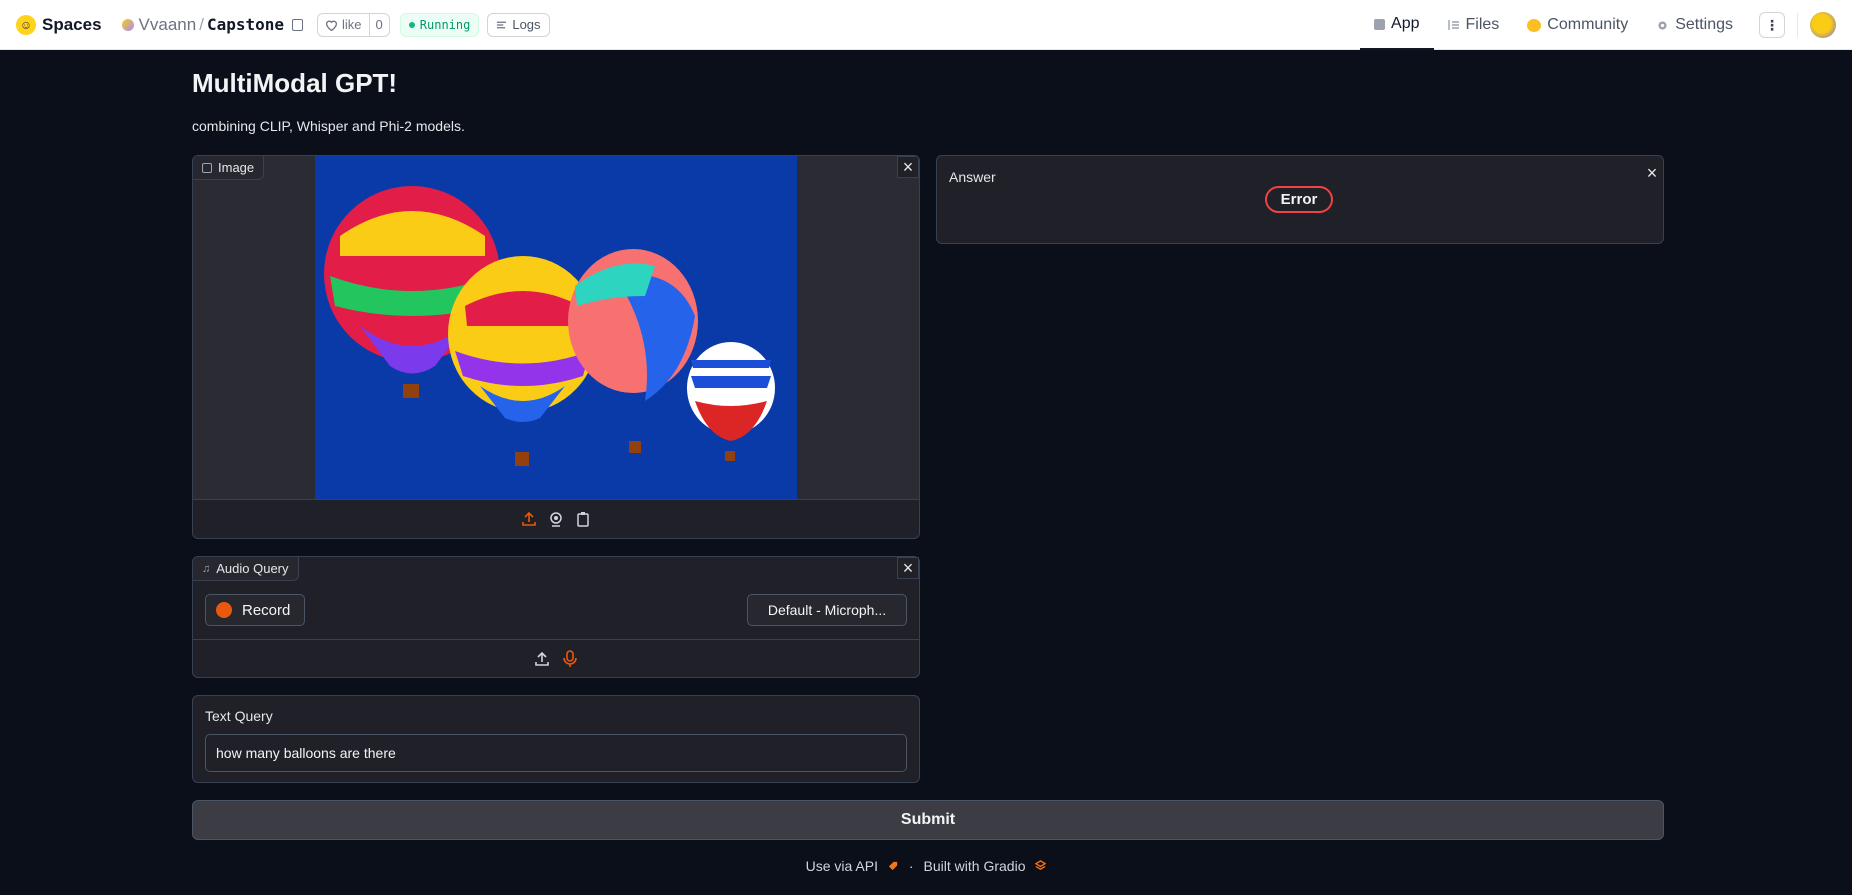  I want to click on image-label: Image, so click(236, 167).